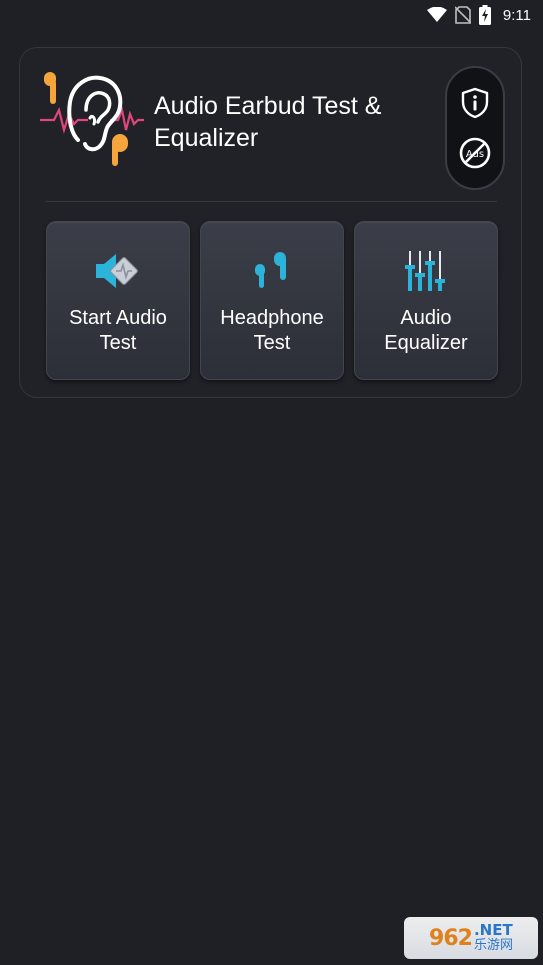  What do you see at coordinates (493, 930) in the screenshot?
I see `watermark-suffix: .NET` at bounding box center [493, 930].